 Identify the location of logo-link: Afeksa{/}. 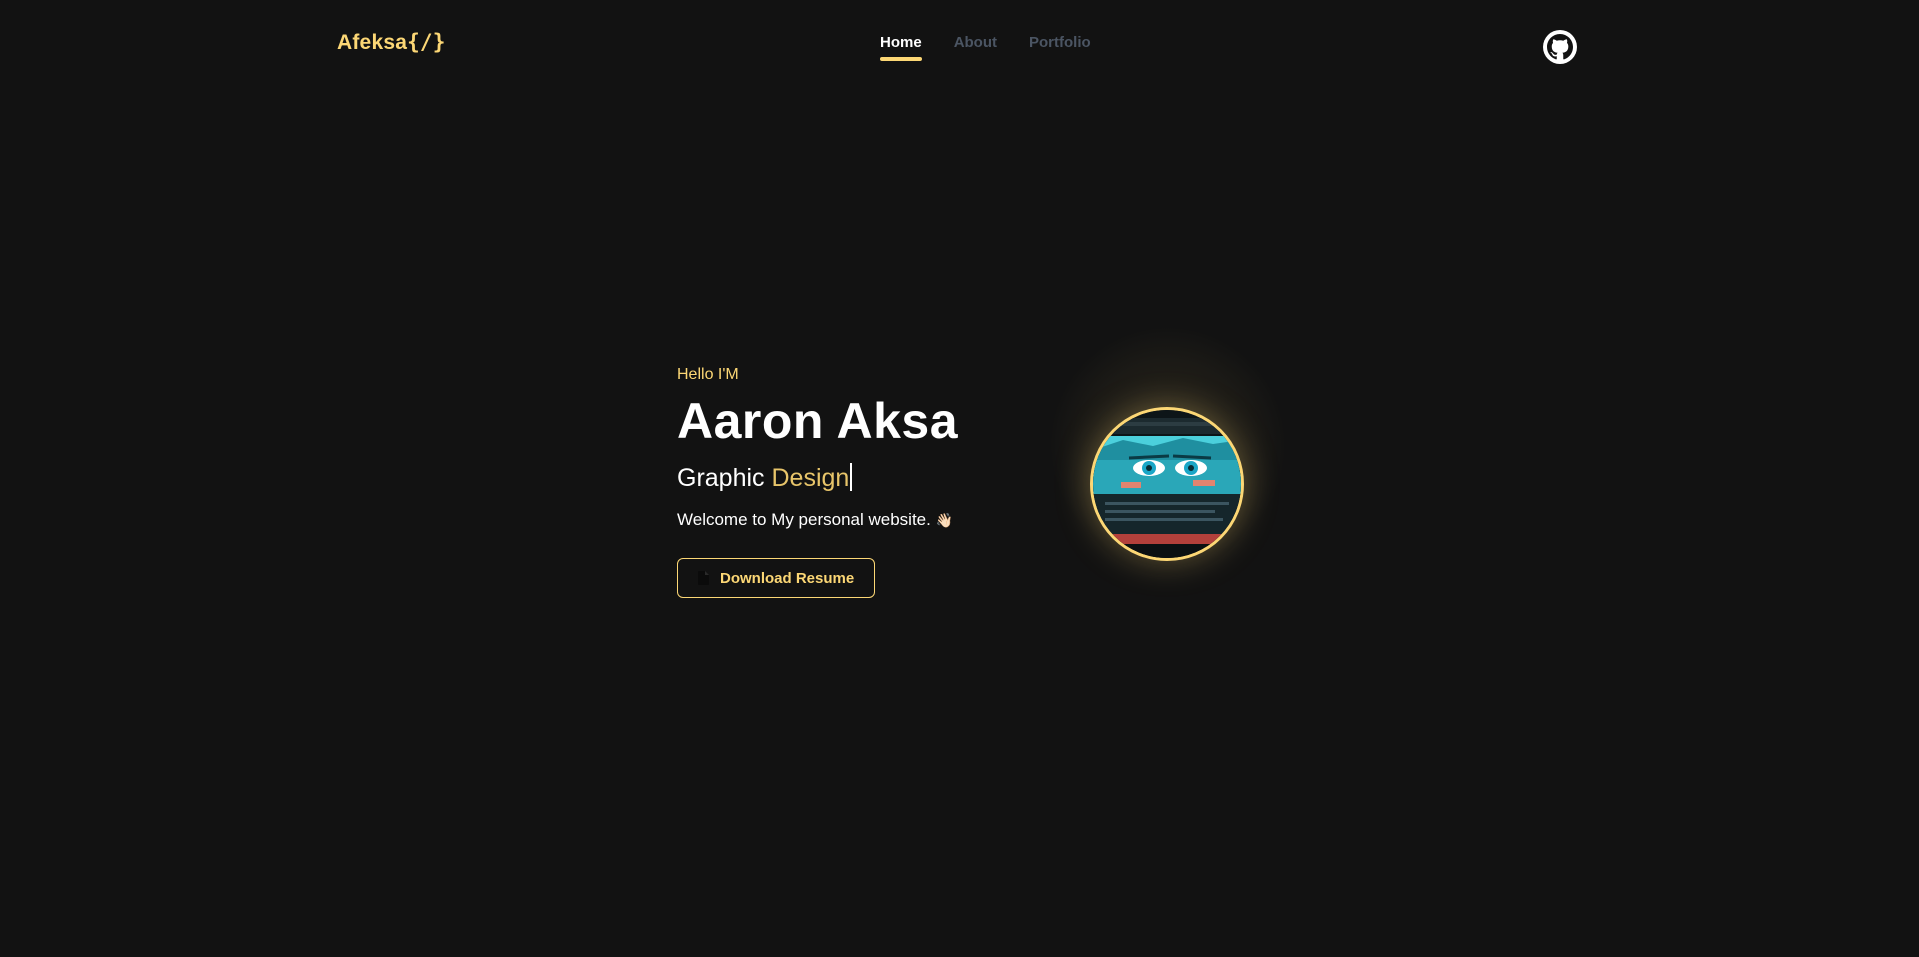
(391, 42).